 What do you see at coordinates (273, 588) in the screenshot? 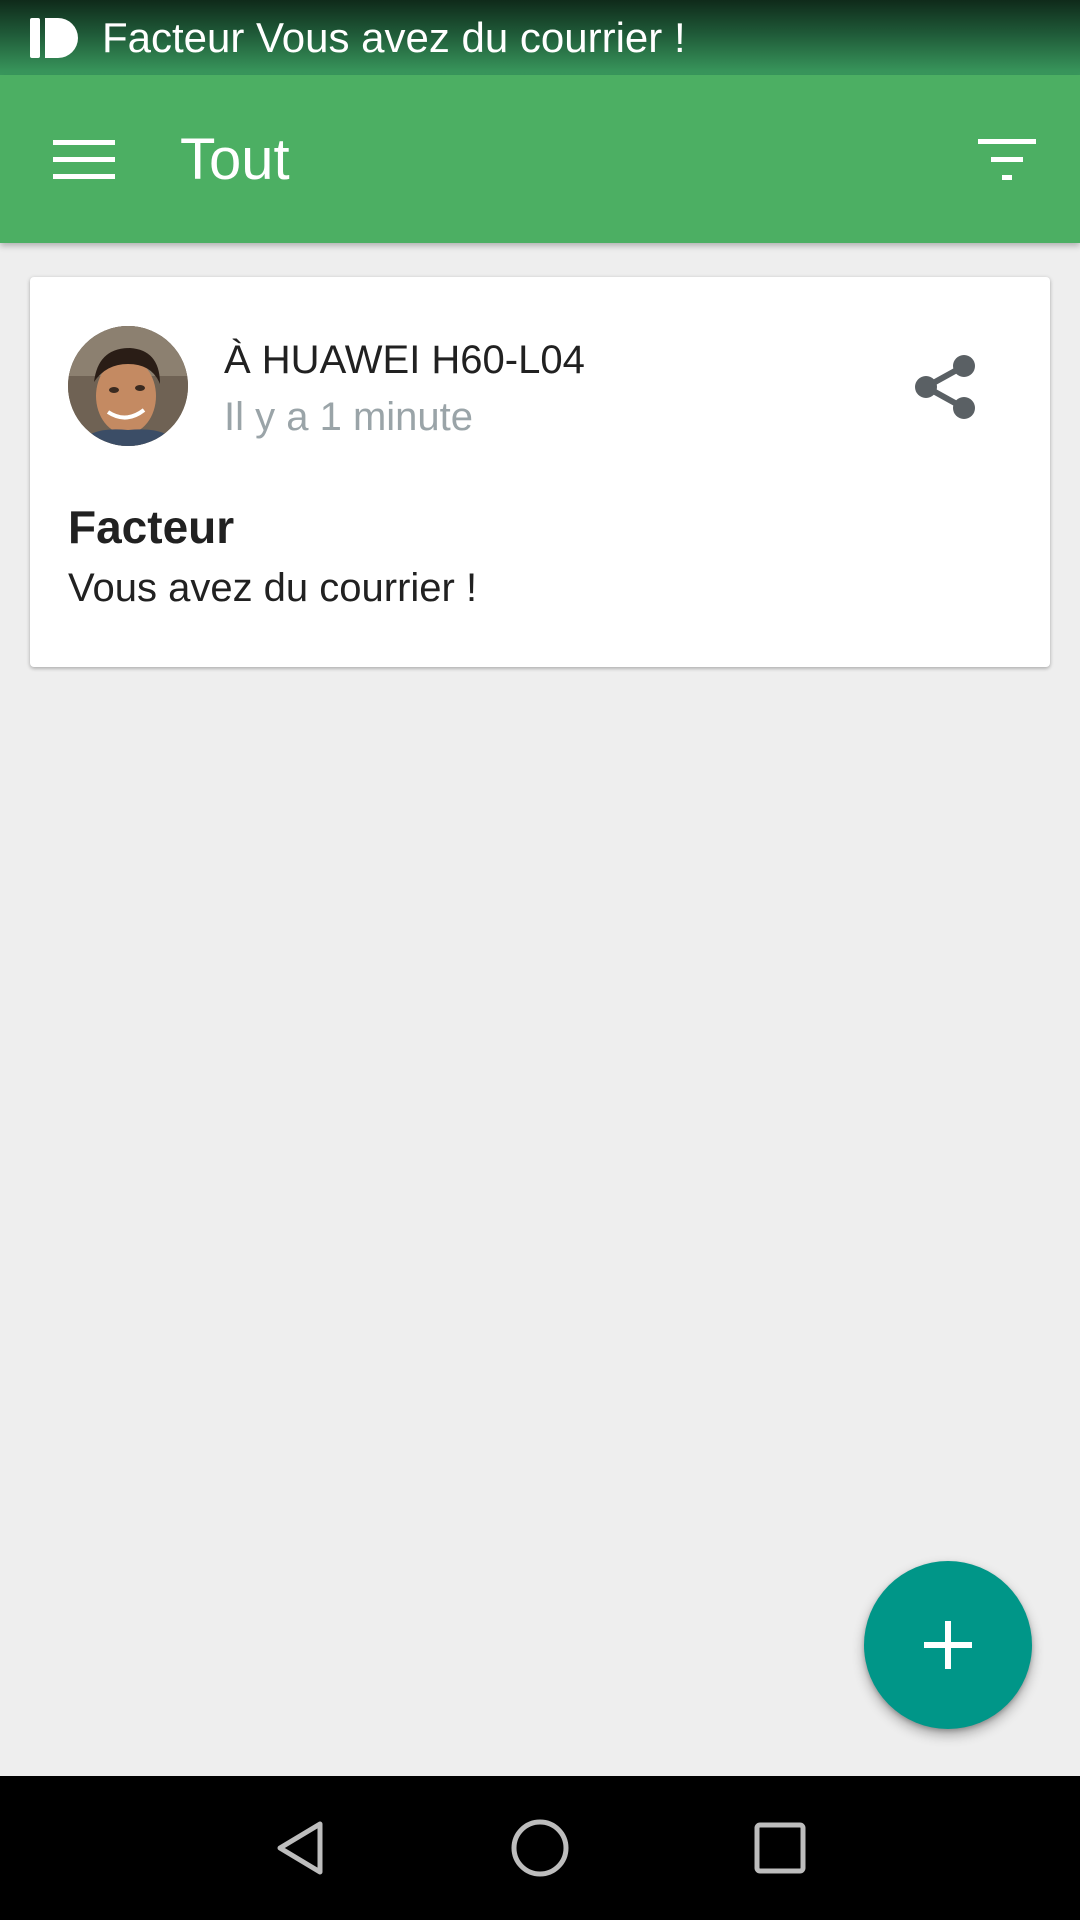
I see `push-body: Vous avez du courrier !` at bounding box center [273, 588].